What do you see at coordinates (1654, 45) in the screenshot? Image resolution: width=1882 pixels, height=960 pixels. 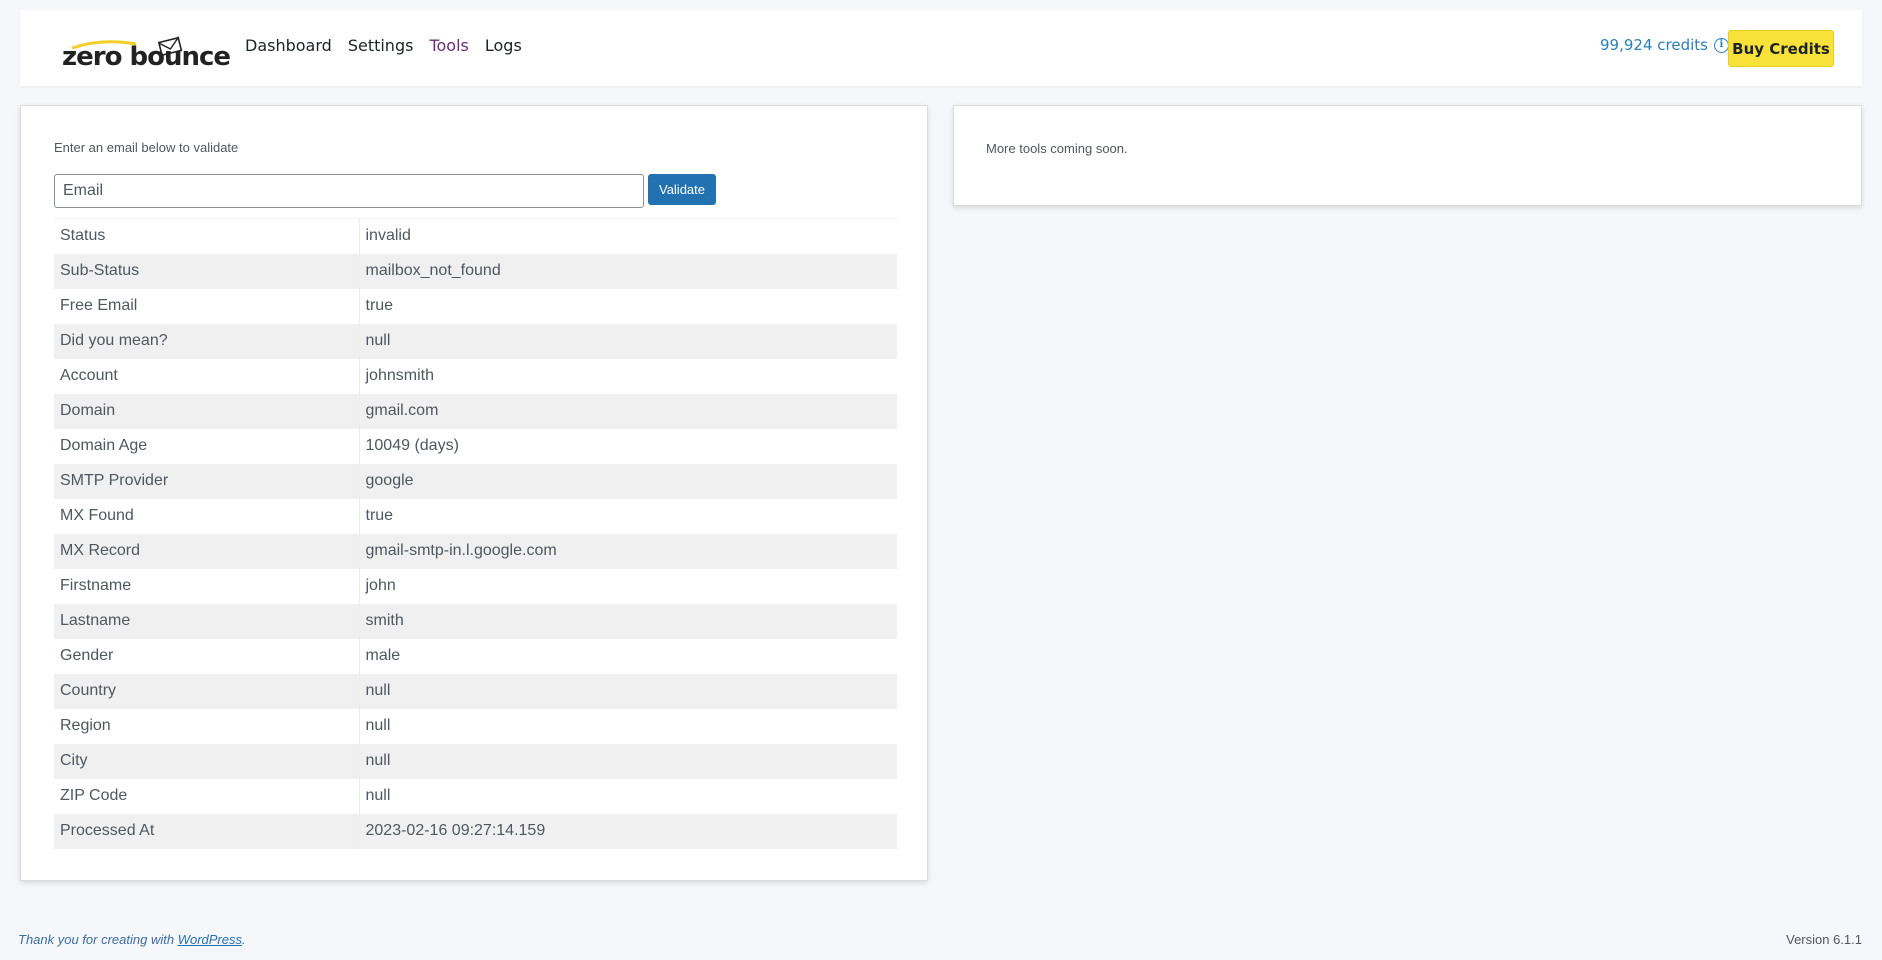 I see `credits-count: 99,924 credits` at bounding box center [1654, 45].